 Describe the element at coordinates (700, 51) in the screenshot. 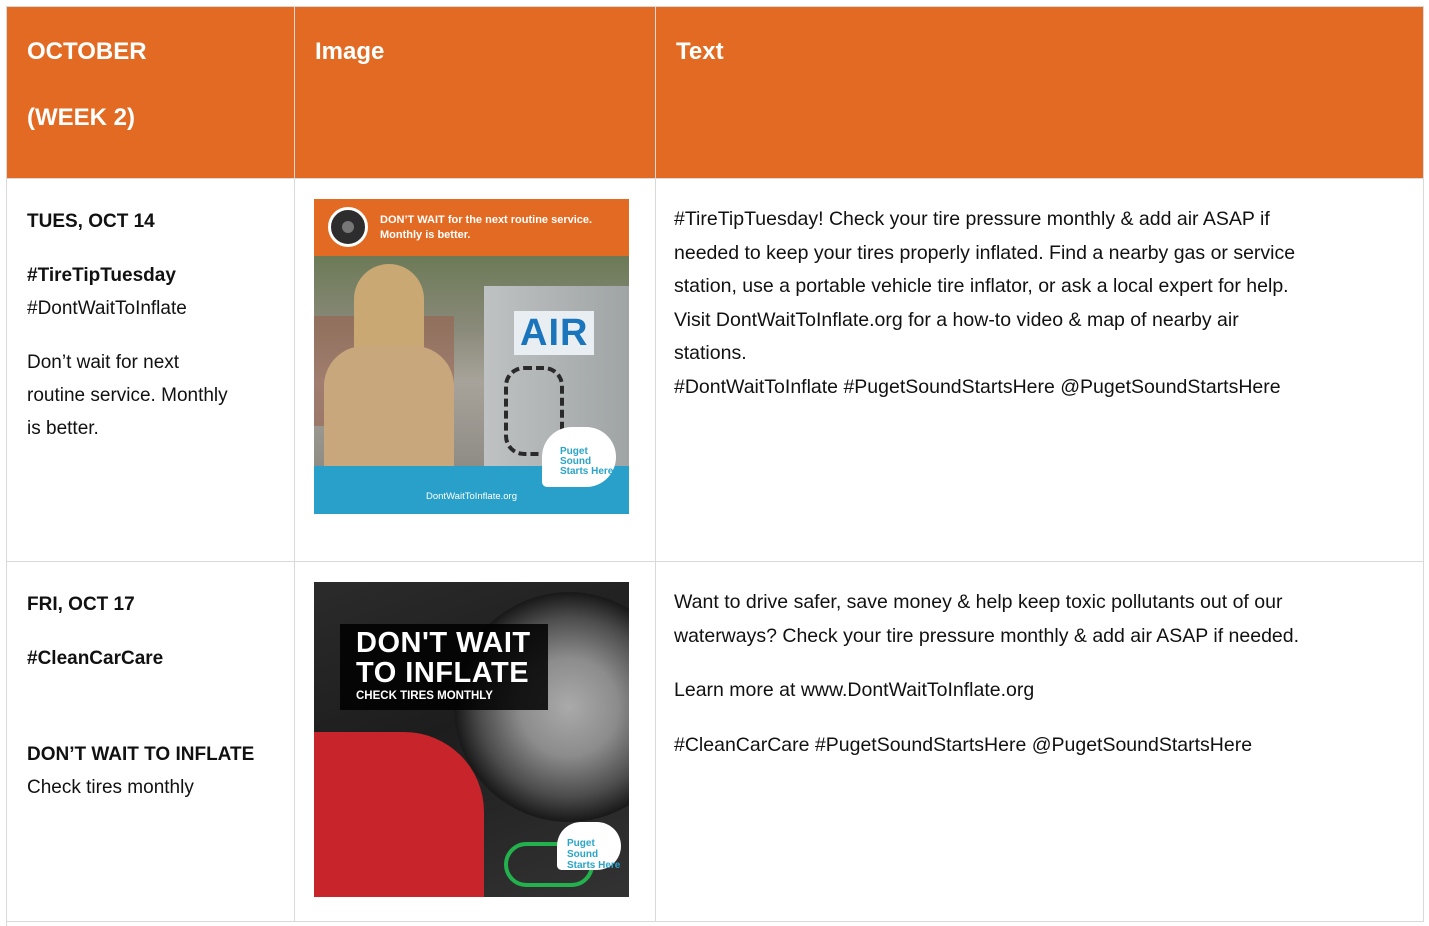

I see `header-text: Text` at that location.